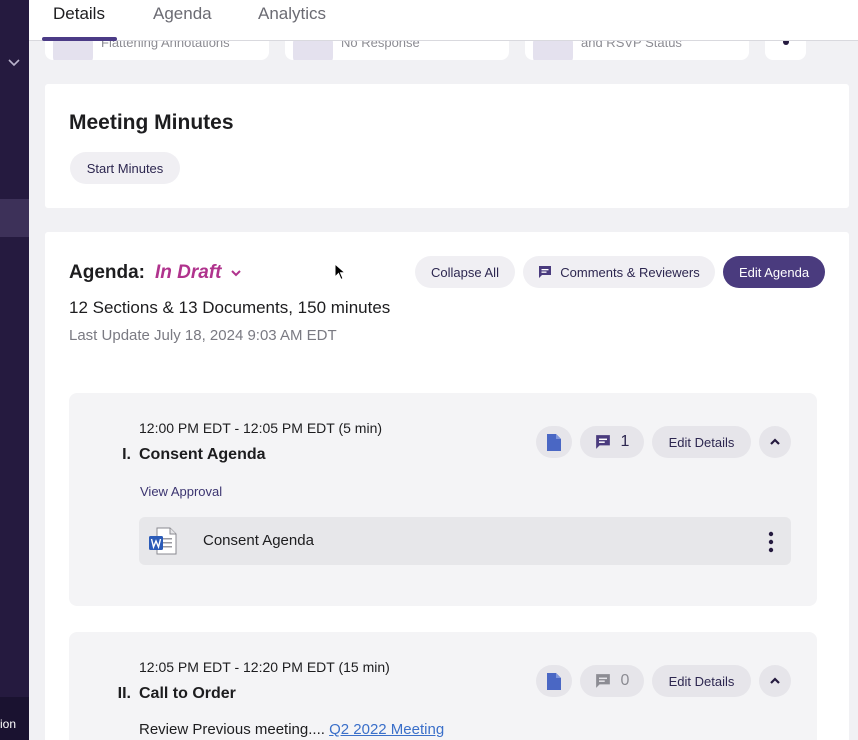  Describe the element at coordinates (182, 14) in the screenshot. I see `tab-agenda: Agenda` at that location.